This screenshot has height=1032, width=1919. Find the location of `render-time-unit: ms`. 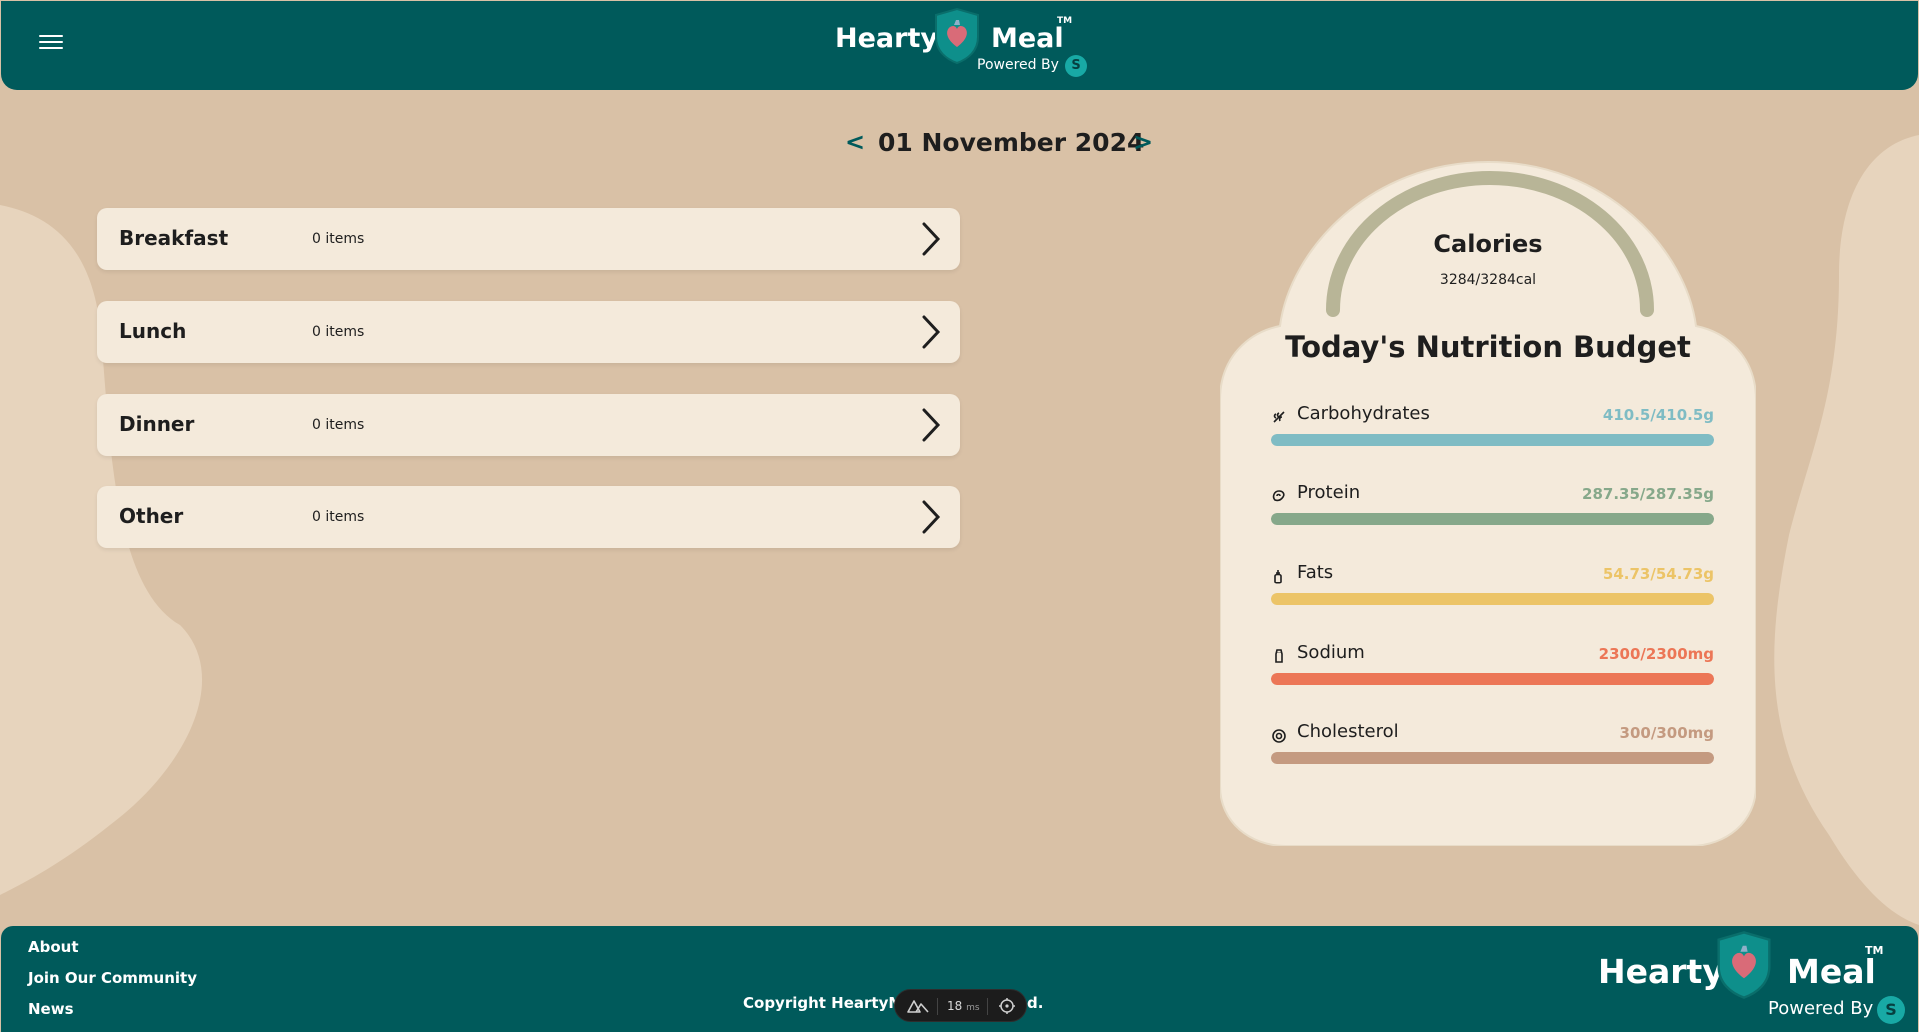

render-time-unit: ms is located at coordinates (973, 1008).